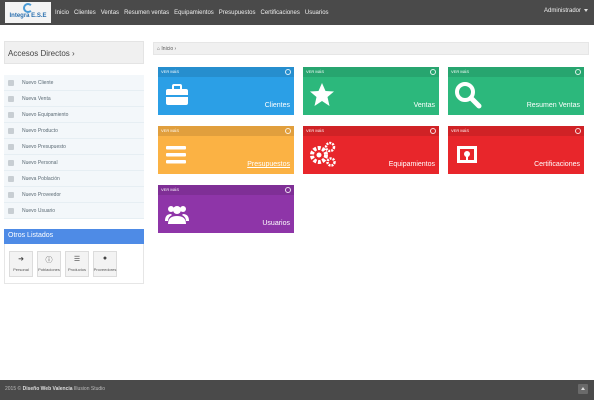 The height and width of the screenshot is (400, 594). I want to click on listado-proveedores-button: ● Proveedores, so click(105, 264).